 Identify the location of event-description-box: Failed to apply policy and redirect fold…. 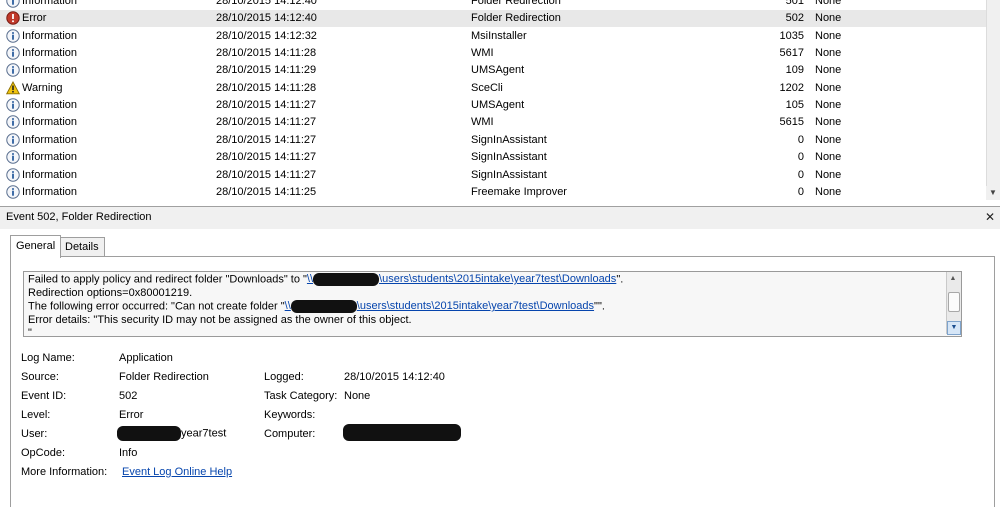
(492, 304).